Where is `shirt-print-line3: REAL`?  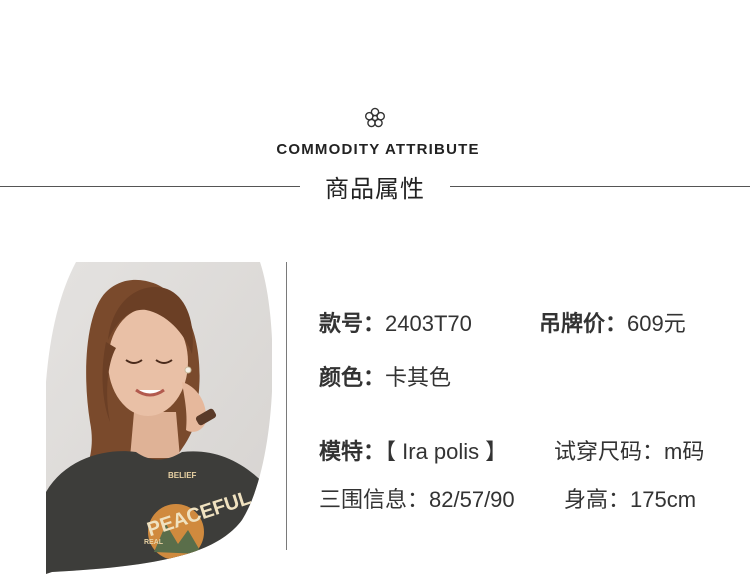
shirt-print-line3: REAL is located at coordinates (154, 542).